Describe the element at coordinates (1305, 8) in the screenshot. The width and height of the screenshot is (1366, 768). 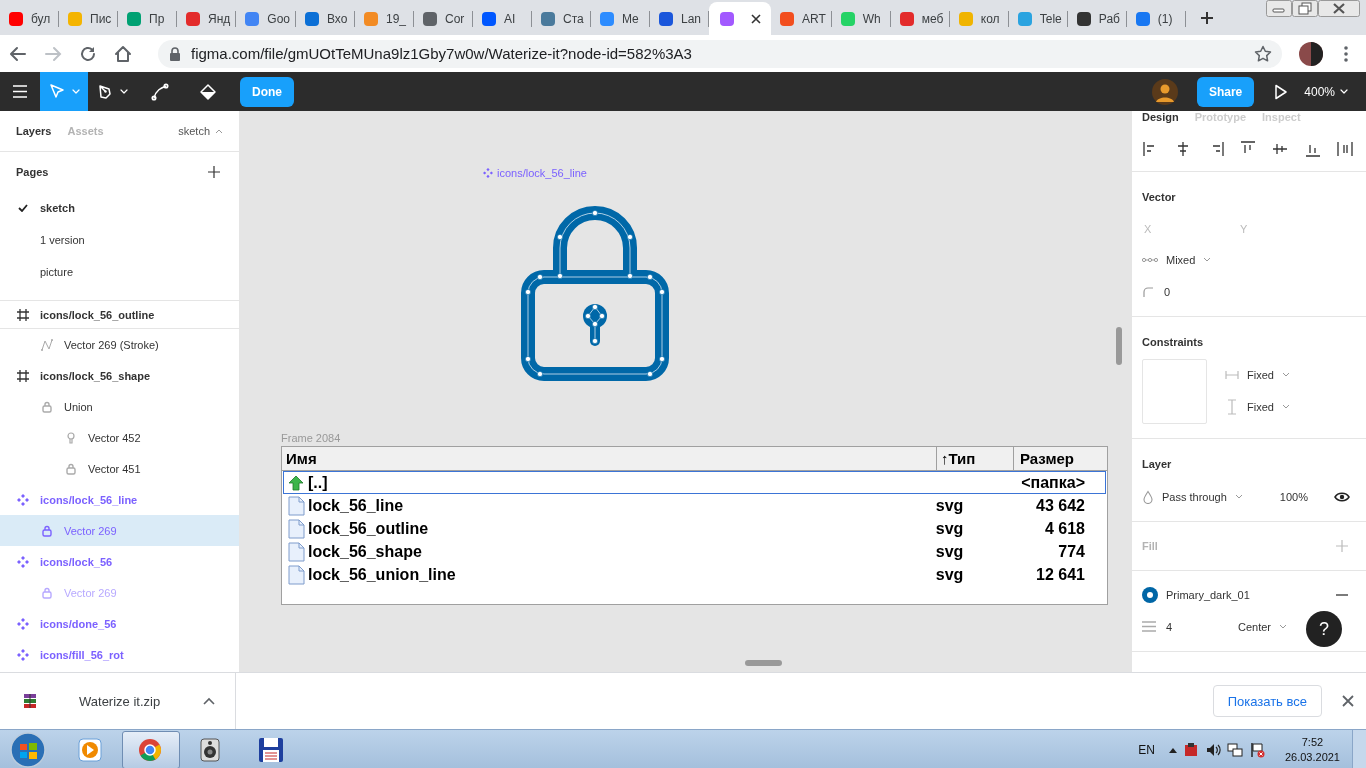
I see `maximize-icon` at that location.